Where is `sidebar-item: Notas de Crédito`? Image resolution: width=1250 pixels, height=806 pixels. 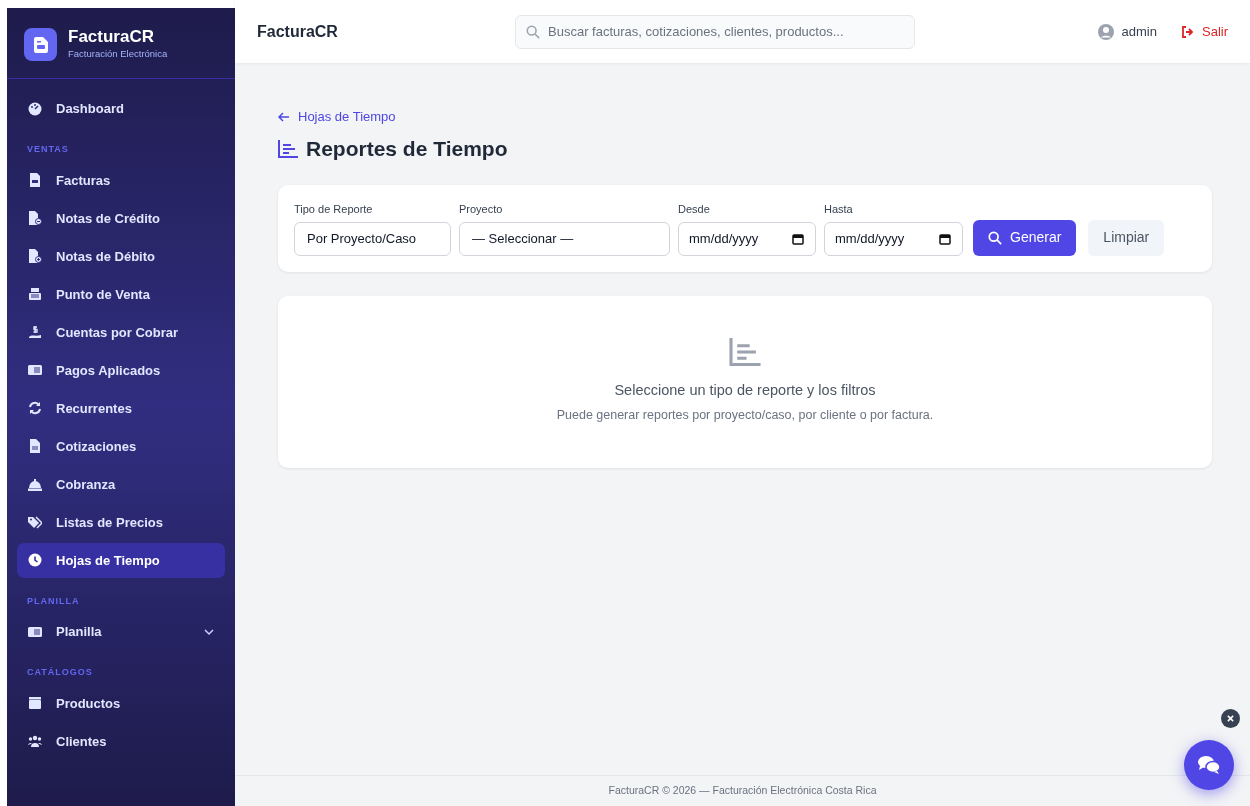 sidebar-item: Notas de Crédito is located at coordinates (121, 218).